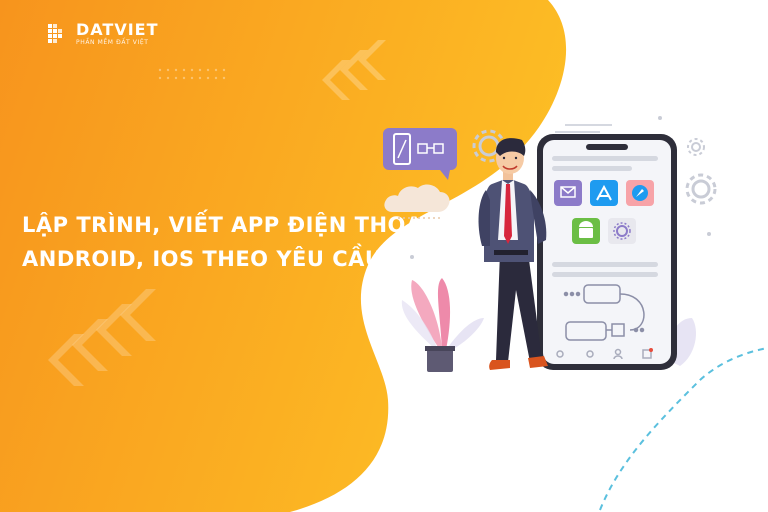  What do you see at coordinates (442, 325) in the screenshot?
I see `plant-icon` at bounding box center [442, 325].